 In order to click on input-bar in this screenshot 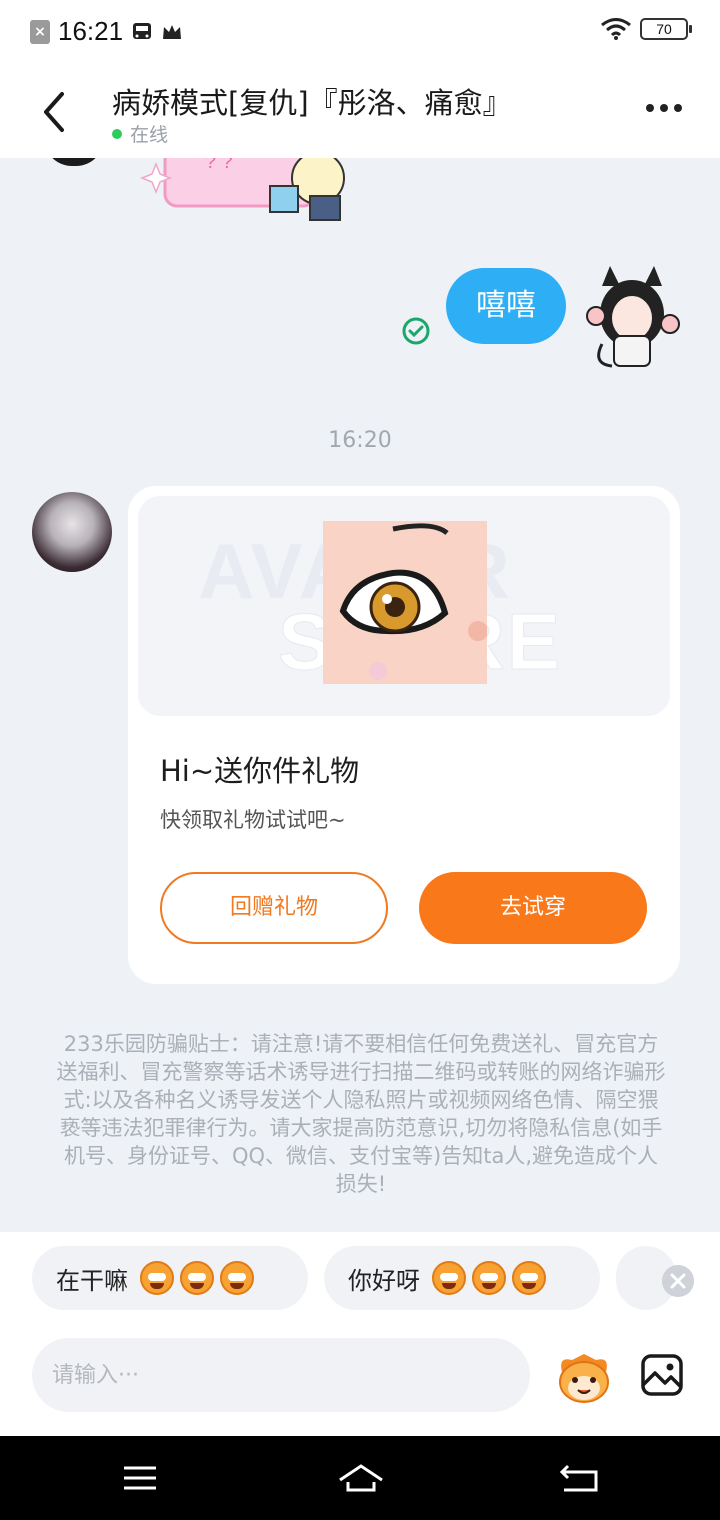, I will do `click(360, 1382)`.